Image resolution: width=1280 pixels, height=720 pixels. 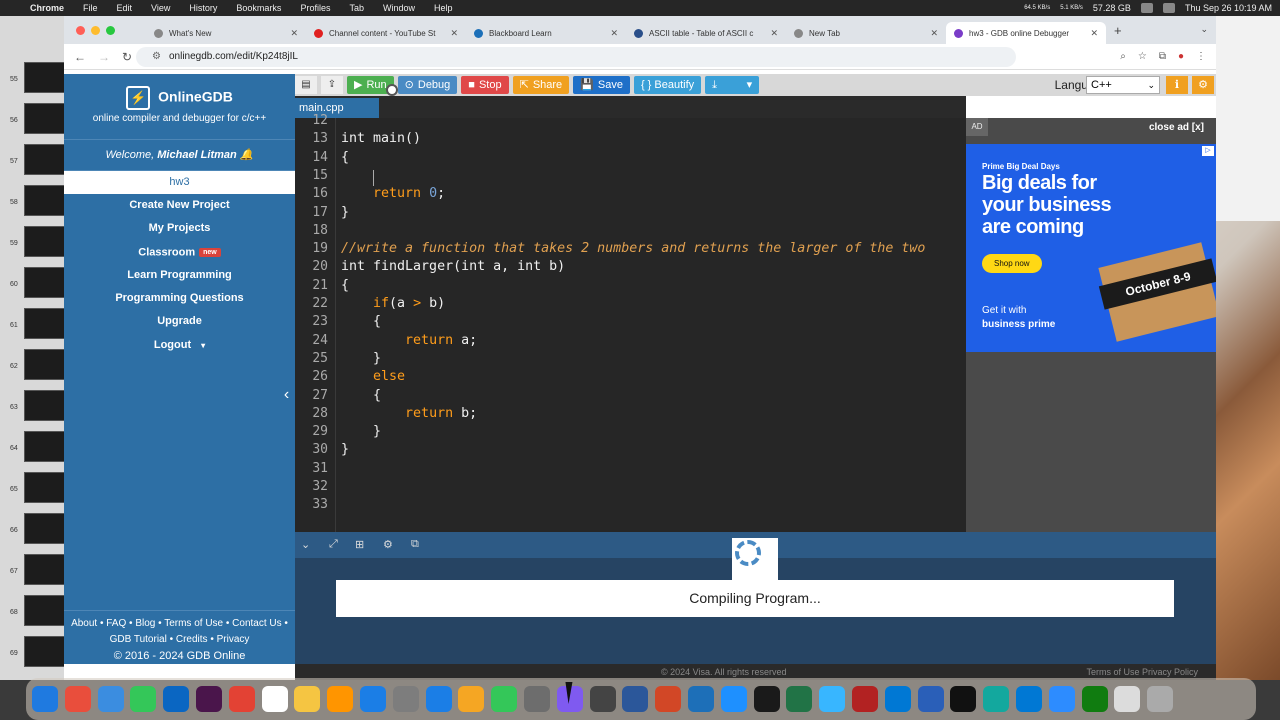 What do you see at coordinates (110, 30) in the screenshot?
I see `zoom-window-icon` at bounding box center [110, 30].